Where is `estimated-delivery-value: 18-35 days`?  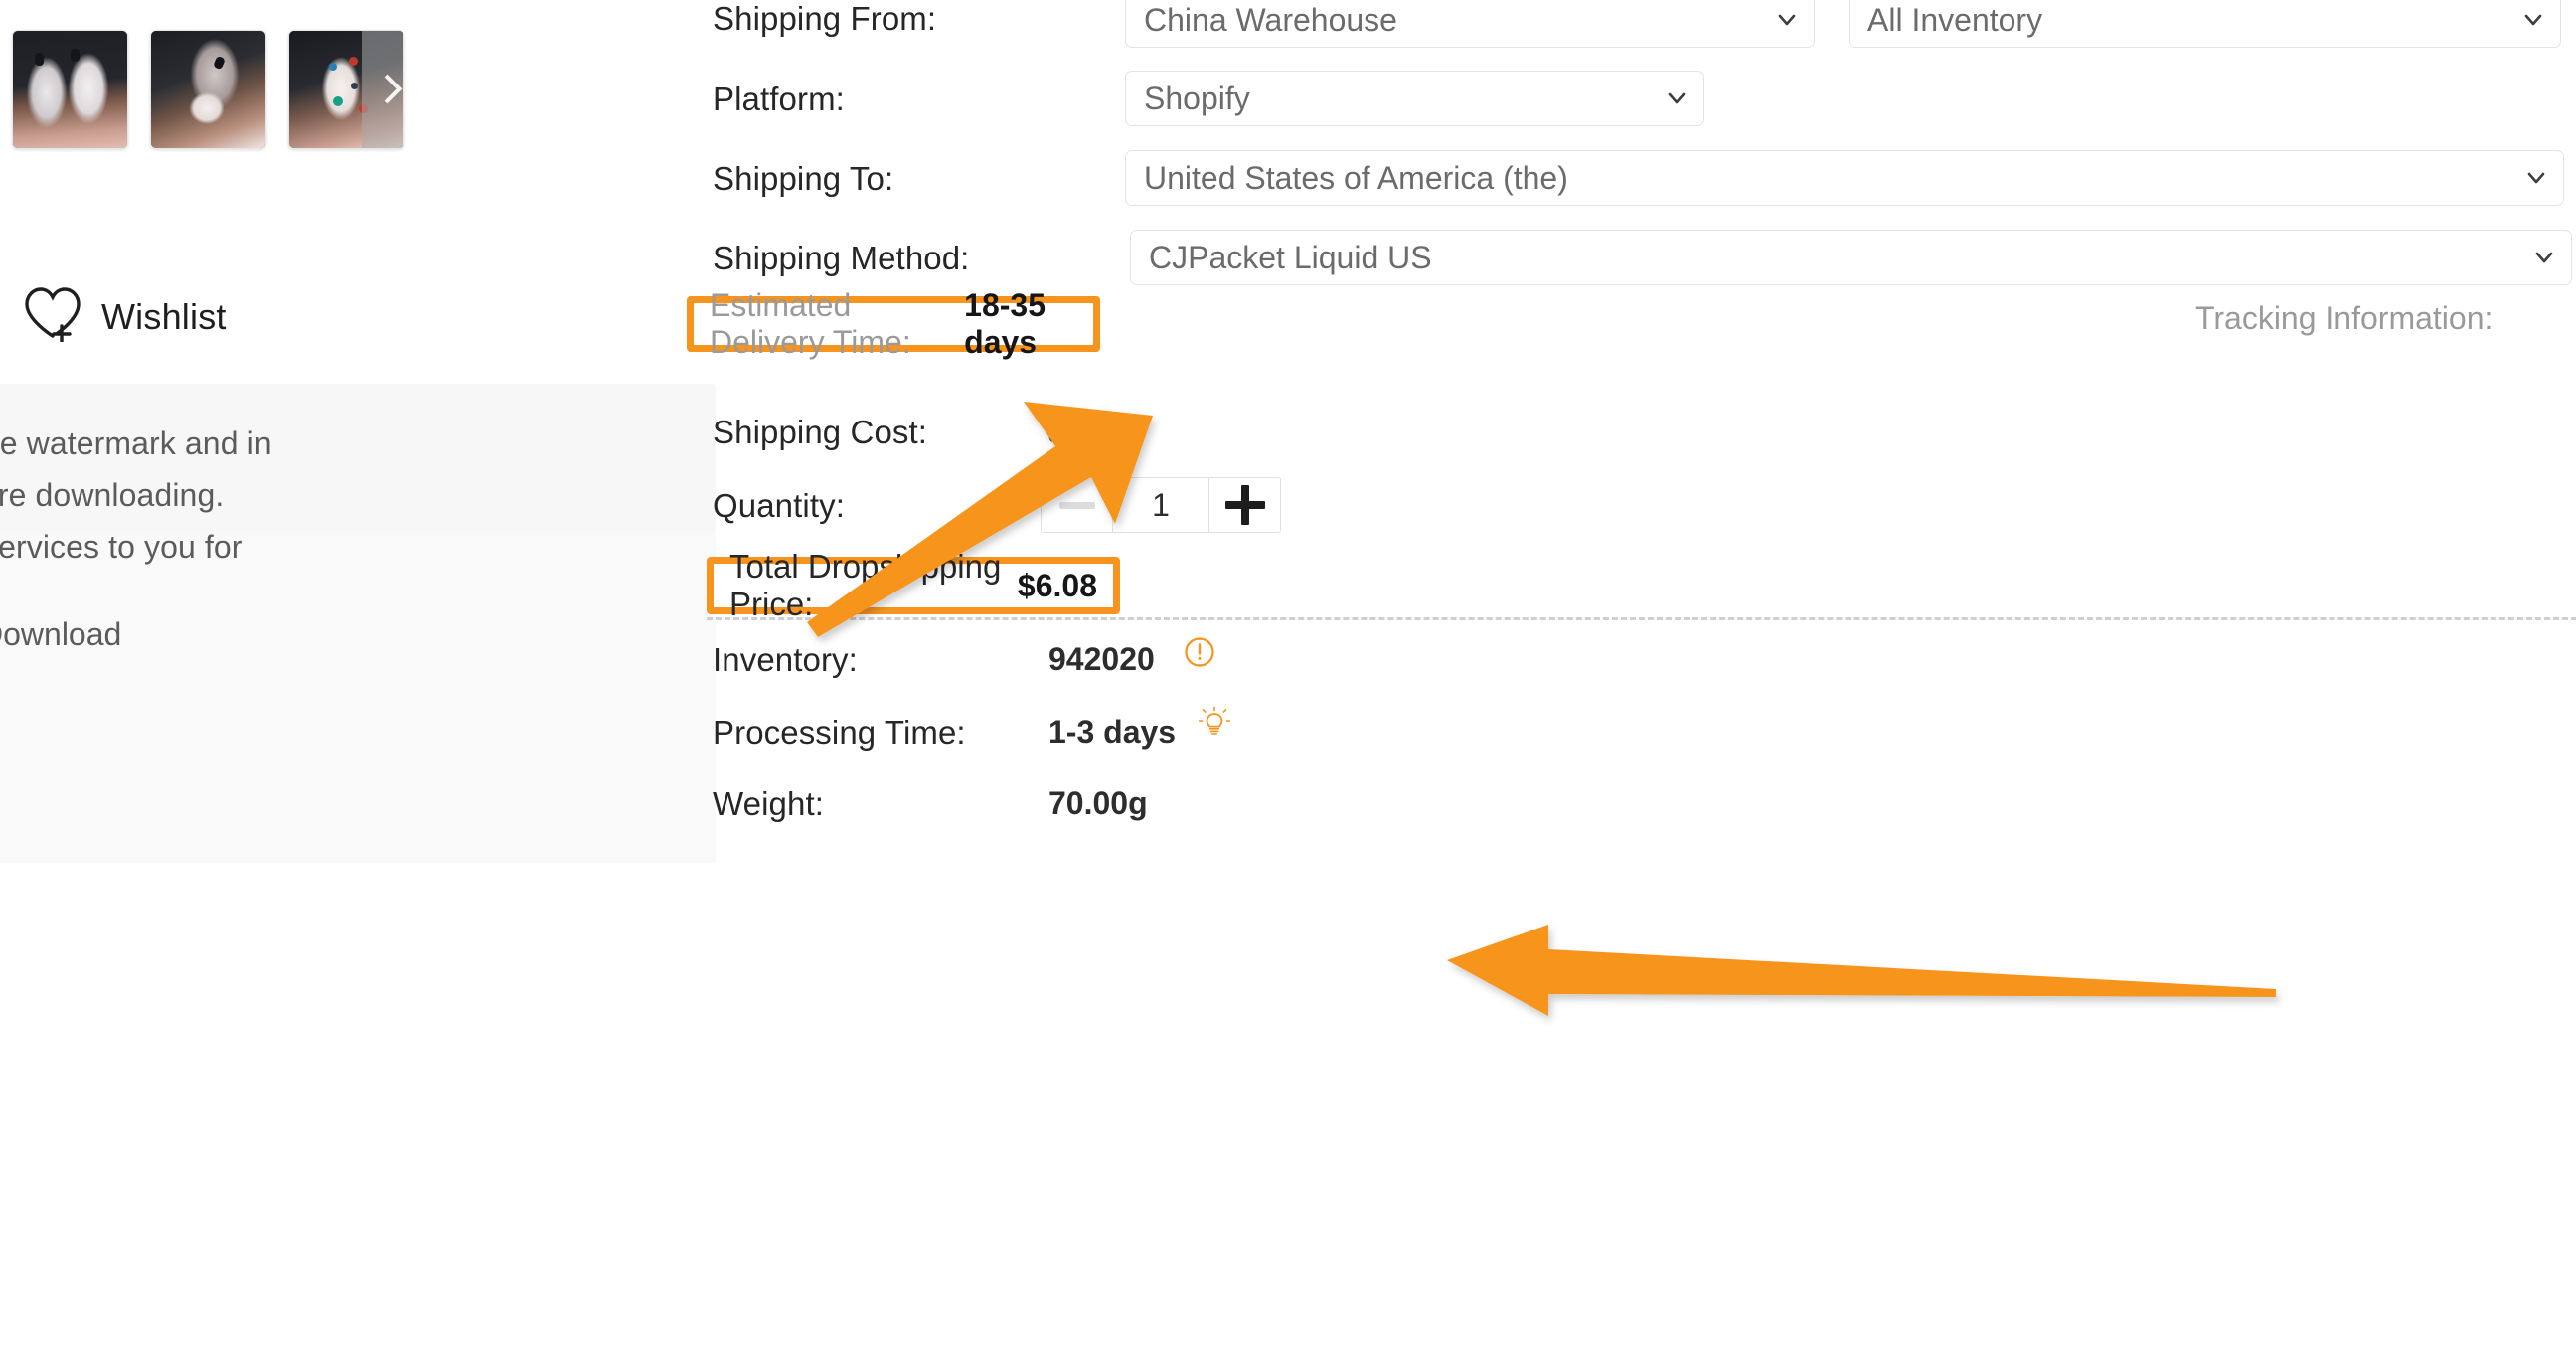
estimated-delivery-value: 18-35 days is located at coordinates (1005, 323).